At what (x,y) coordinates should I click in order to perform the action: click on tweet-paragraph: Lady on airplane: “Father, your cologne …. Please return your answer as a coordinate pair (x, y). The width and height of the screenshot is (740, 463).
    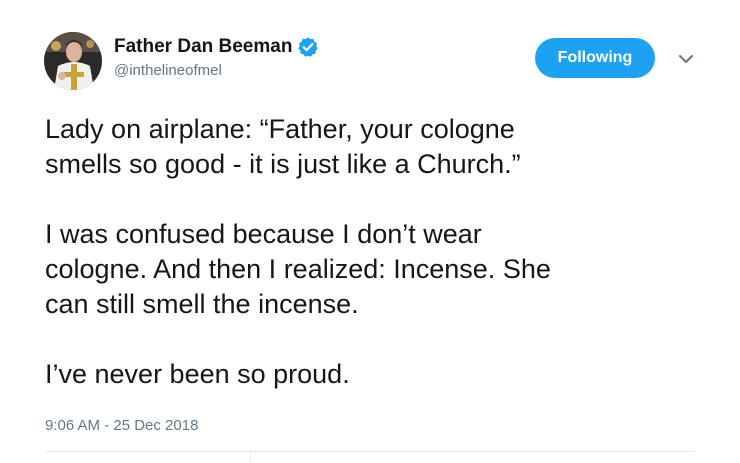
    Looking at the image, I should click on (283, 146).